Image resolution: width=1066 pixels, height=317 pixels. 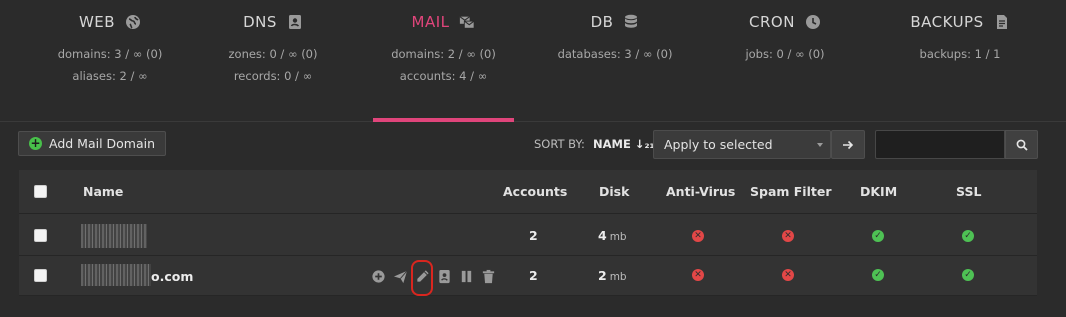 I want to click on domain-name: o.com, so click(x=172, y=276).